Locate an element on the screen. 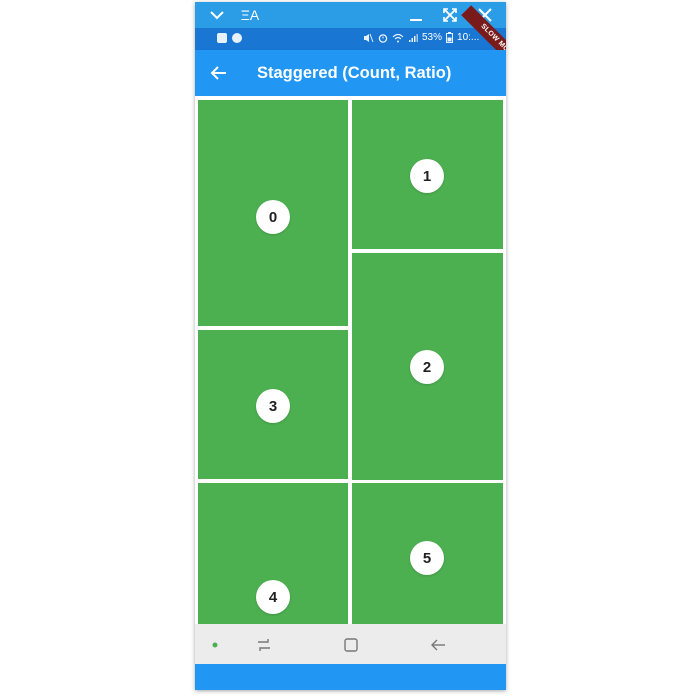 The width and height of the screenshot is (700, 700). fullscreen-icon is located at coordinates (450, 15).